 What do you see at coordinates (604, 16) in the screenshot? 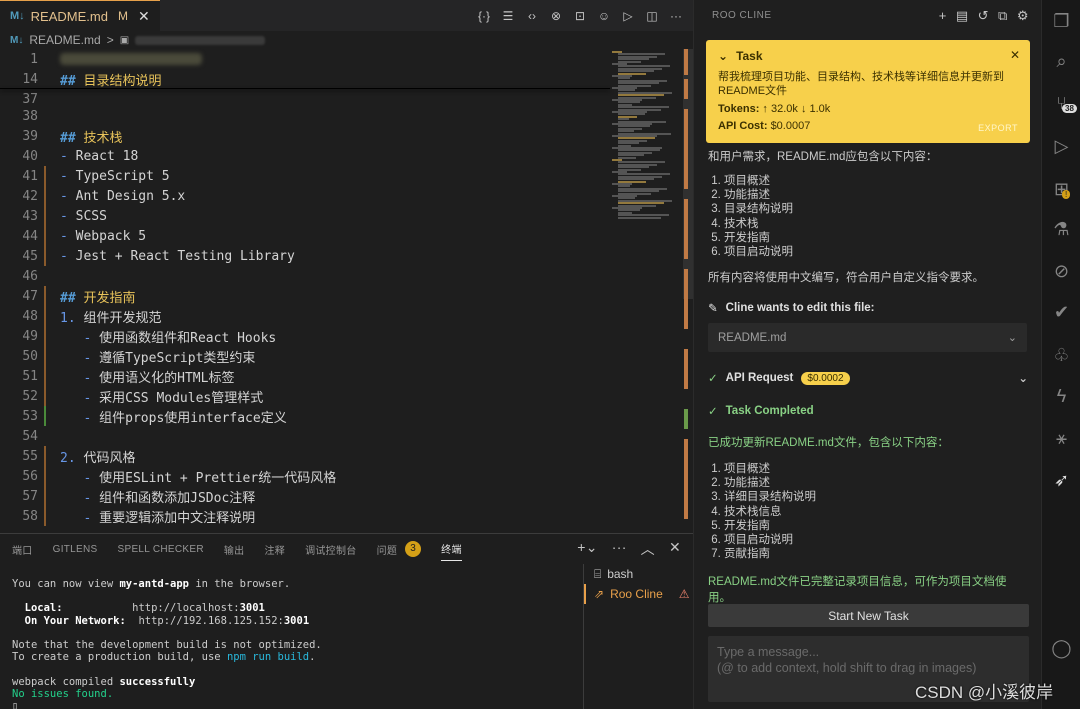
I see `copilot-icon: ☺` at bounding box center [604, 16].